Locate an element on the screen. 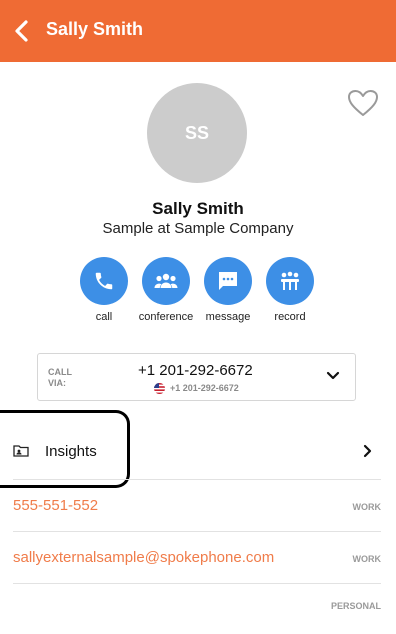  record-button: record is located at coordinates (290, 290).